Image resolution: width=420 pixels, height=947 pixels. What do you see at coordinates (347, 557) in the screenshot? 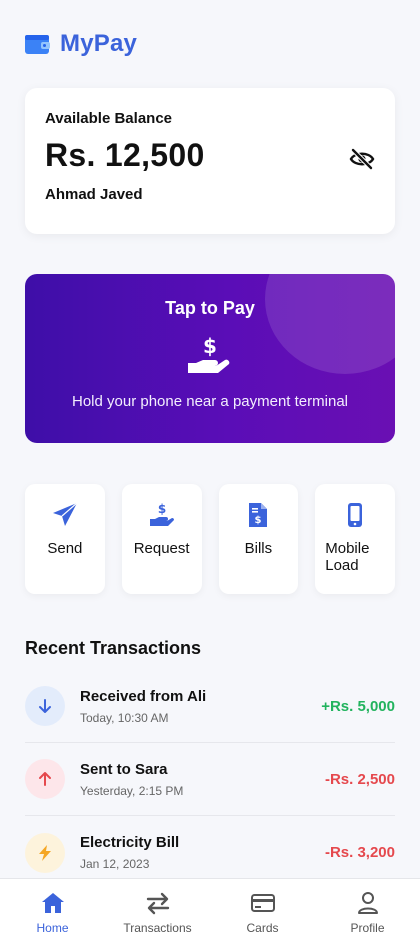
I see `mobile-load-label: Mobile Load` at bounding box center [347, 557].